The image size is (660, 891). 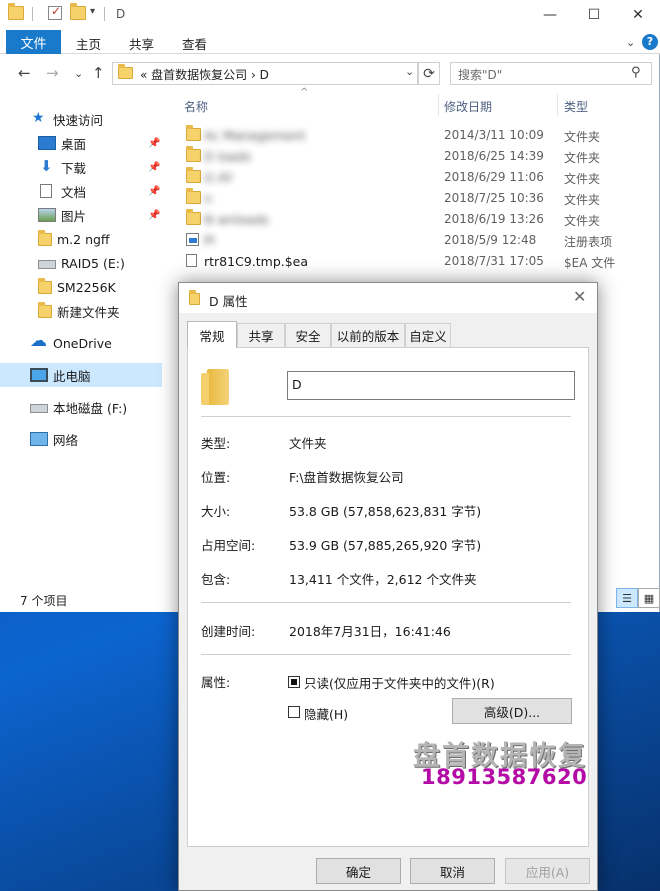 I want to click on created-value: 2018年7月31日，16:41:46, so click(x=370, y=631).